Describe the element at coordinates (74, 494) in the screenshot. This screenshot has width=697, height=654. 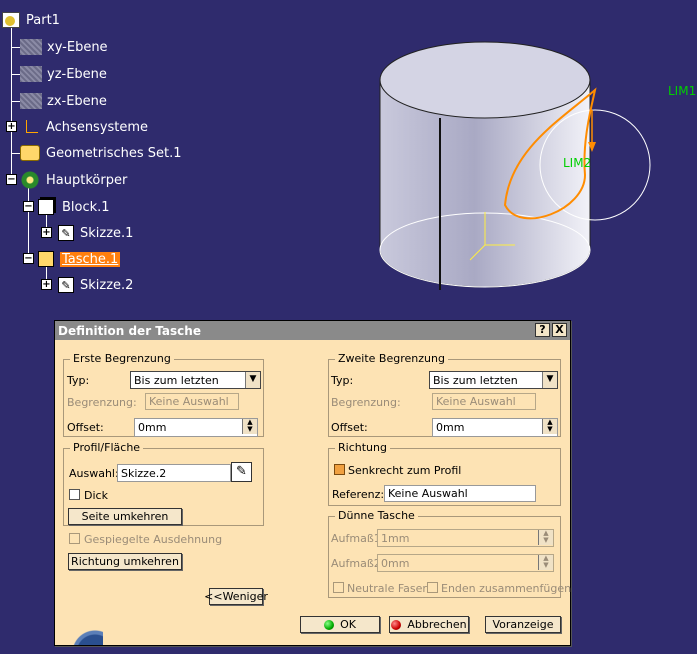
I see `thick-checkbox` at that location.